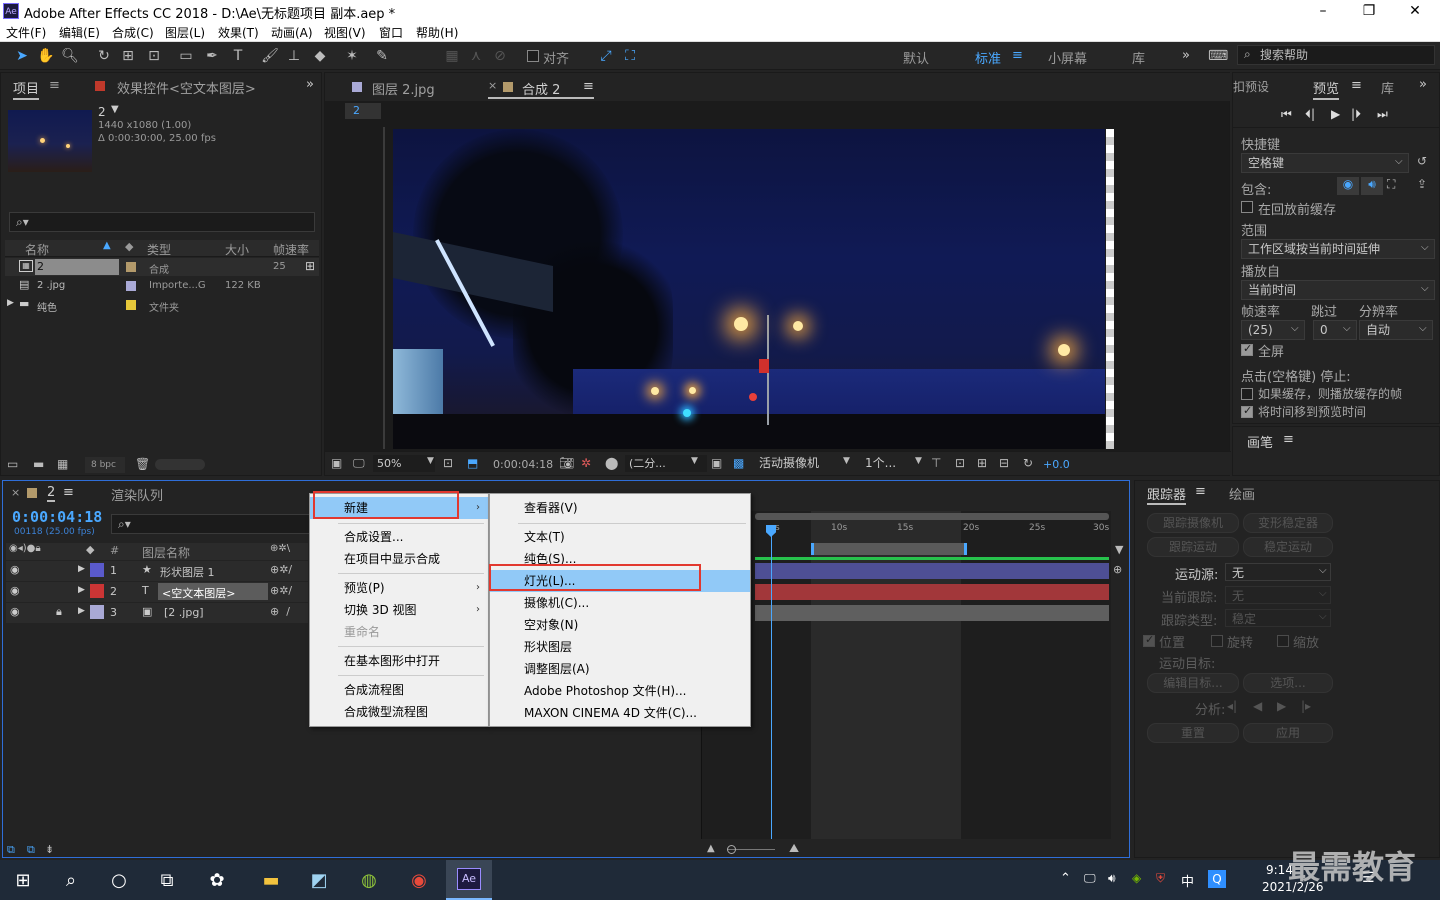 The image size is (1440, 900). Describe the element at coordinates (15, 590) in the screenshot. I see `eye-icon: ◉` at that location.